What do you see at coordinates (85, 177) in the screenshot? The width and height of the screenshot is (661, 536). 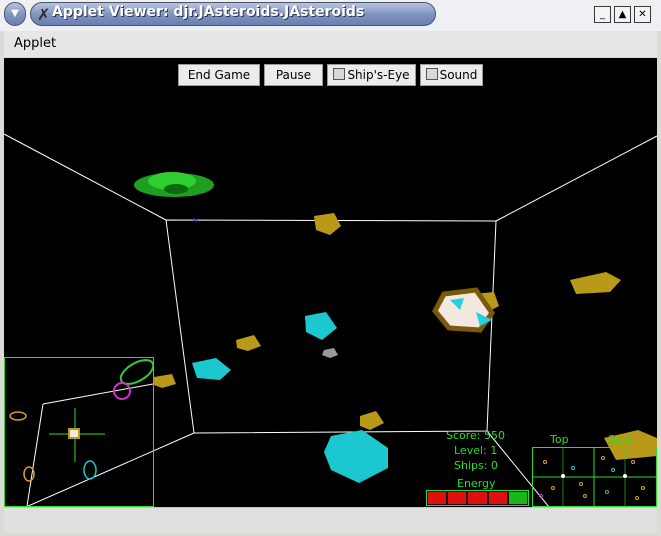 I see `arena-edge-tl` at bounding box center [85, 177].